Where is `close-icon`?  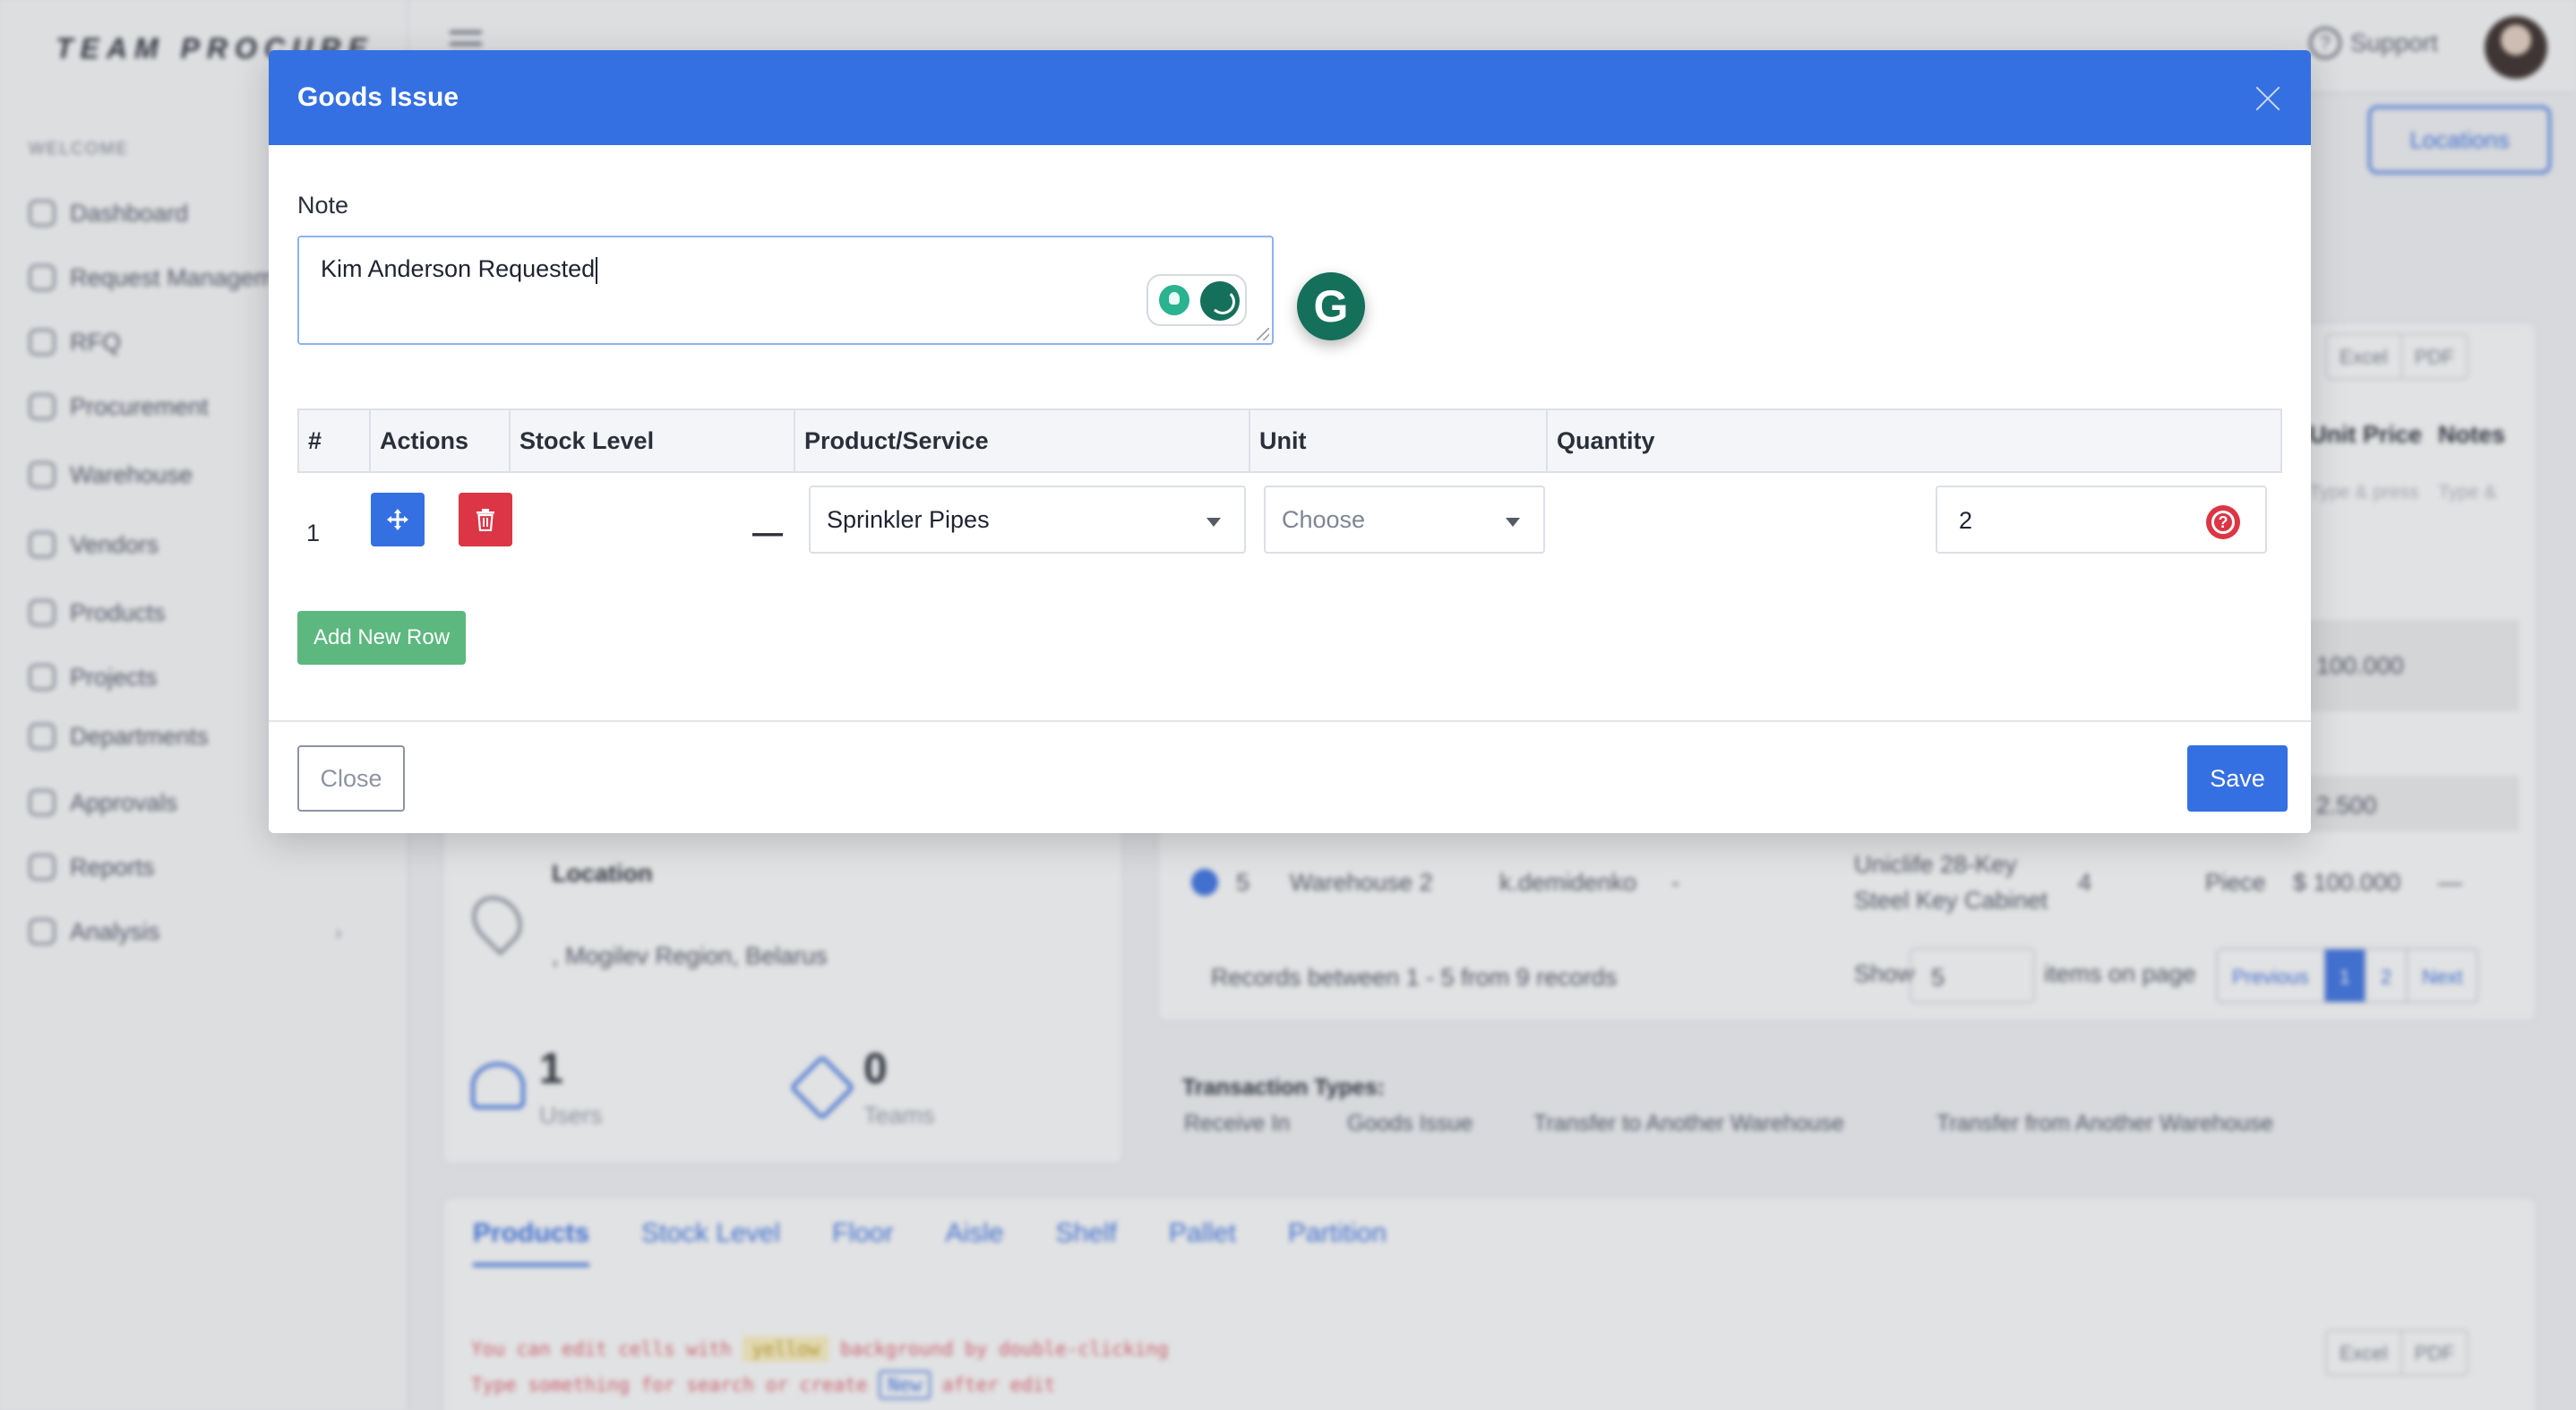
close-icon is located at coordinates (2268, 98).